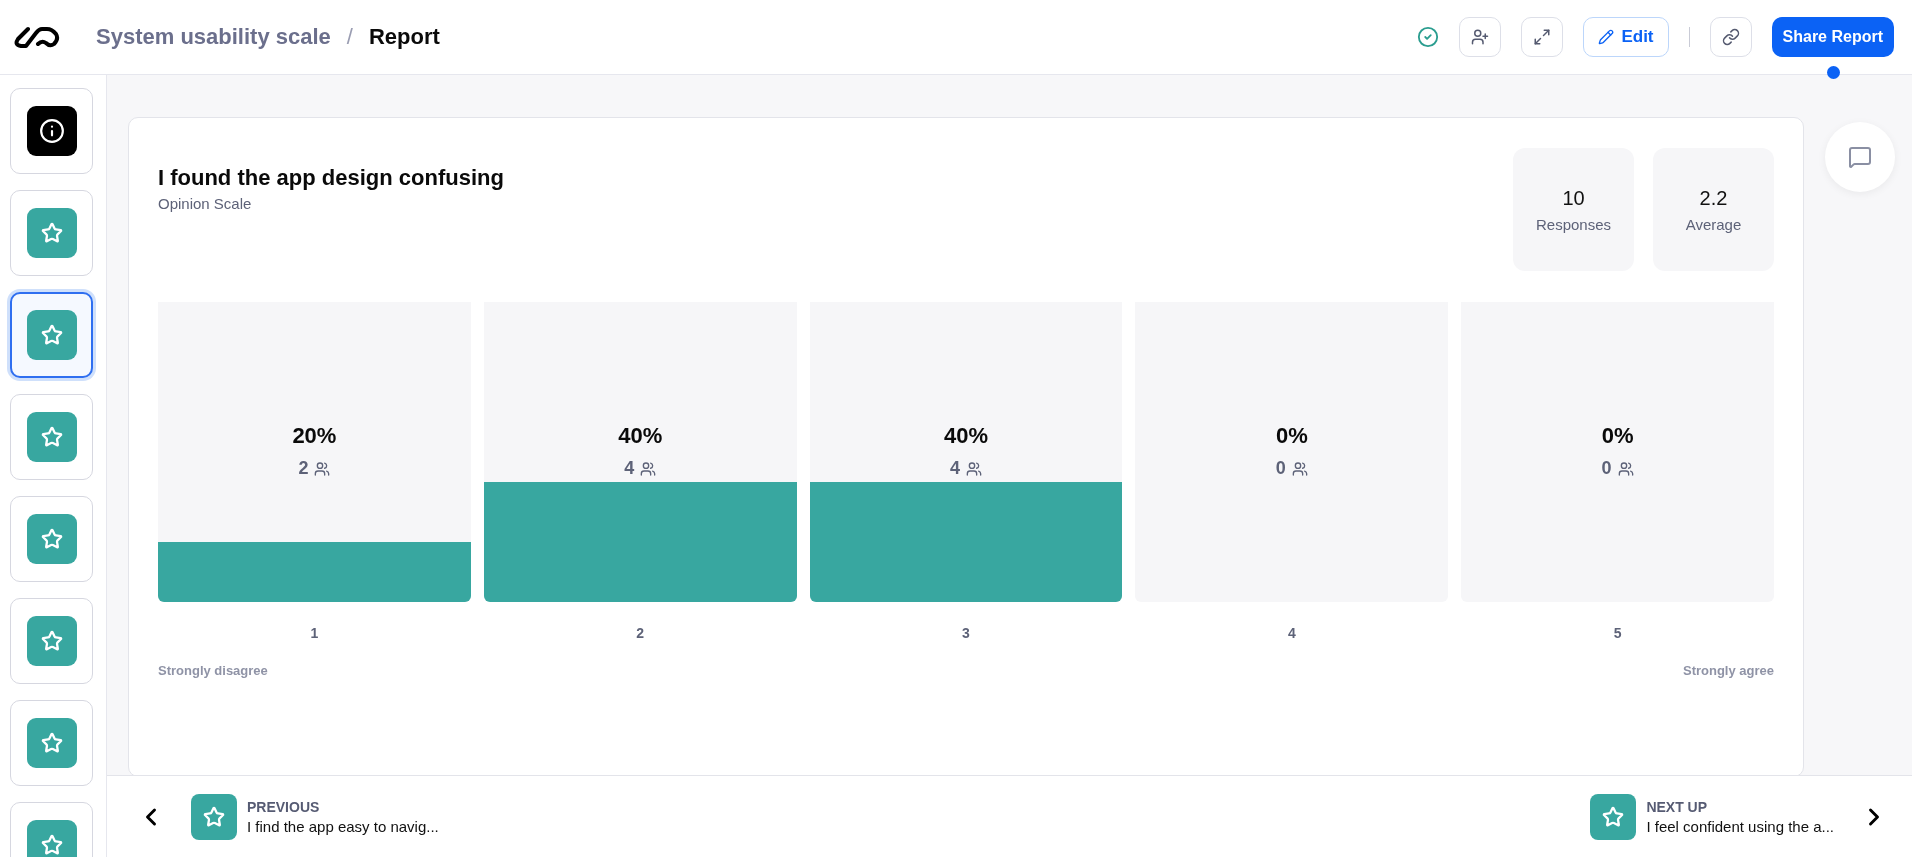 The width and height of the screenshot is (1912, 857). What do you see at coordinates (1573, 198) in the screenshot?
I see `stat-value: 10` at bounding box center [1573, 198].